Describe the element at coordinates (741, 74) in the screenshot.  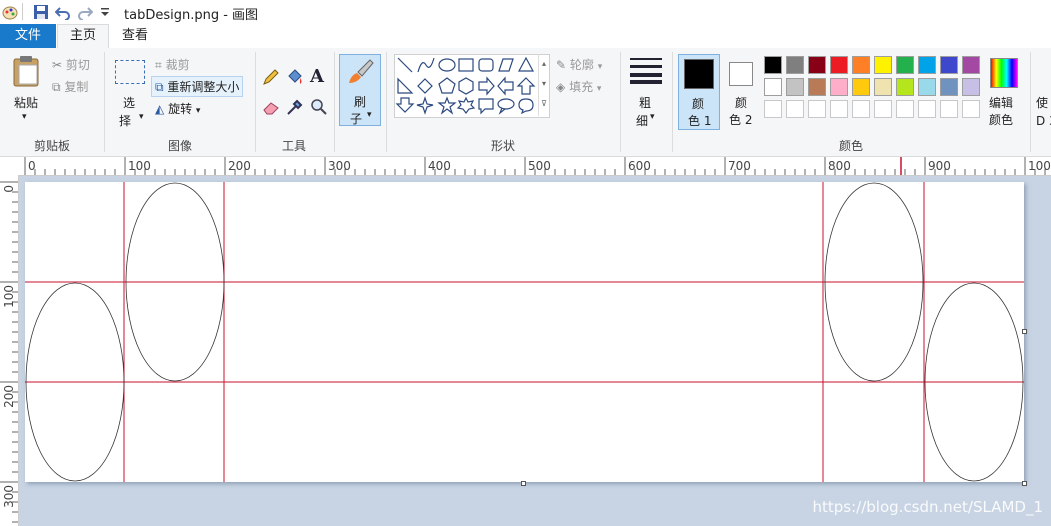
I see `color2-swatch` at that location.